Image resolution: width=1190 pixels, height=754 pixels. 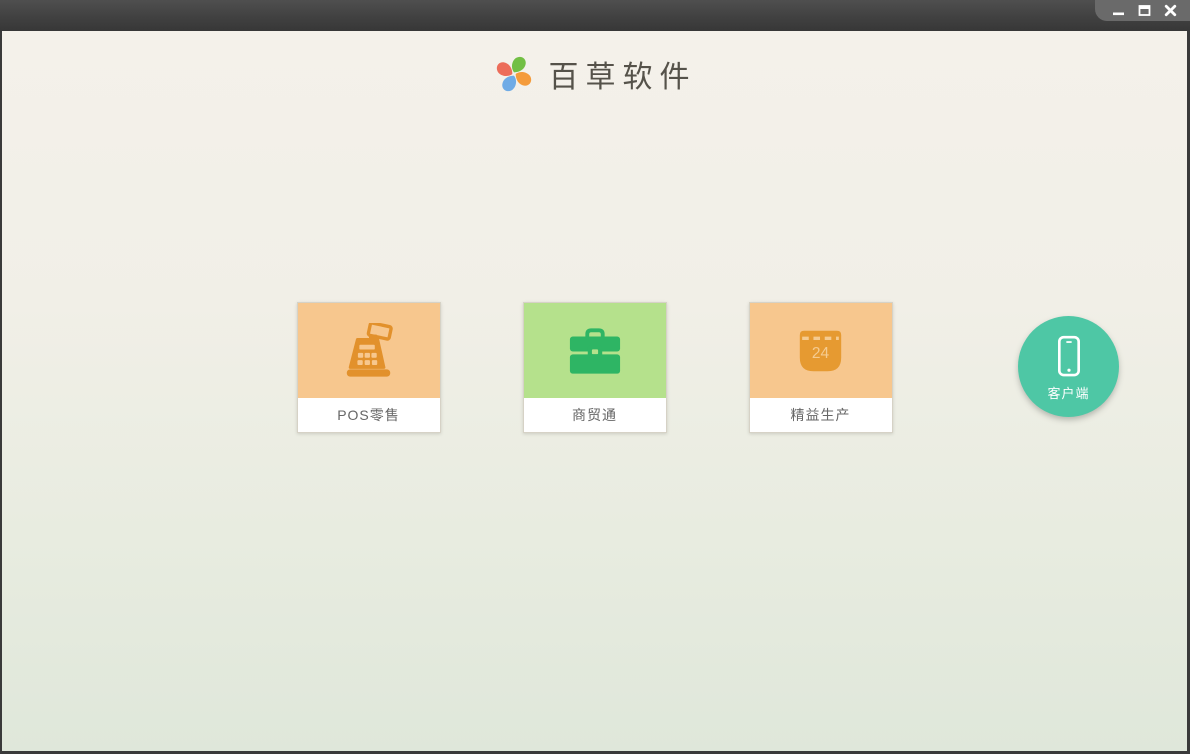 I want to click on maximize-button, so click(x=1144, y=10).